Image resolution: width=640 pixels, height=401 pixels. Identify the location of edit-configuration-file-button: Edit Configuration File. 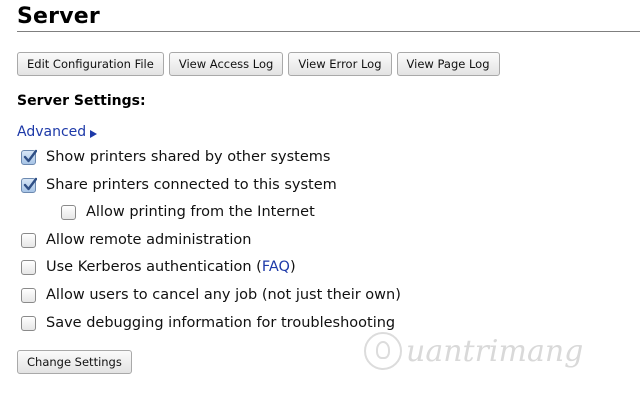
(90, 64).